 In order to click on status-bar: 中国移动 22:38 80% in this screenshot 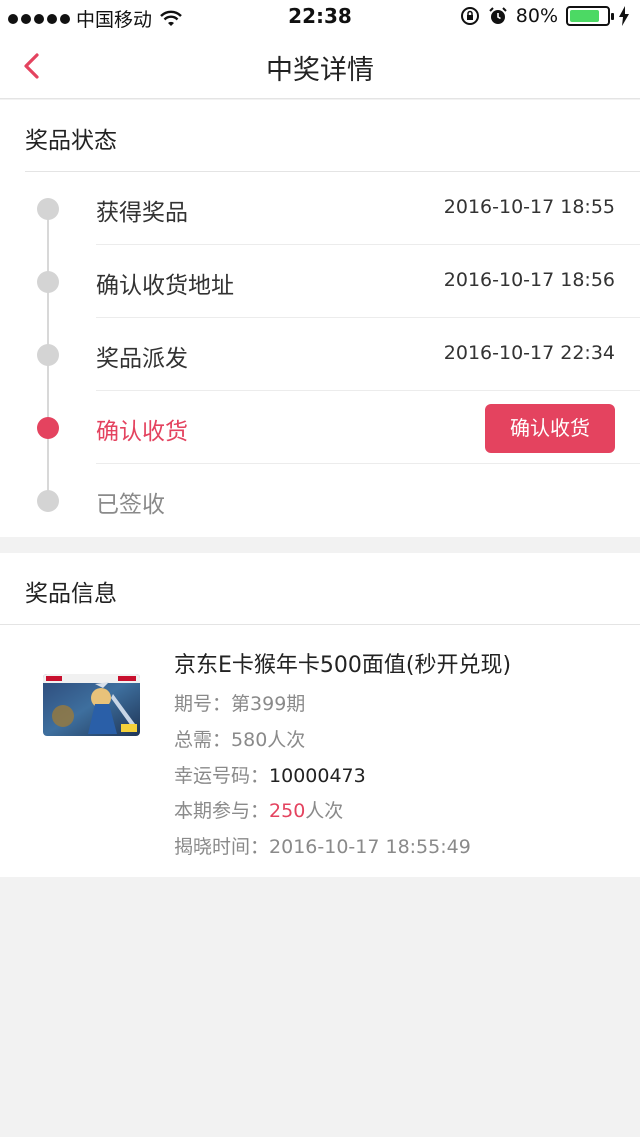, I will do `click(320, 17)`.